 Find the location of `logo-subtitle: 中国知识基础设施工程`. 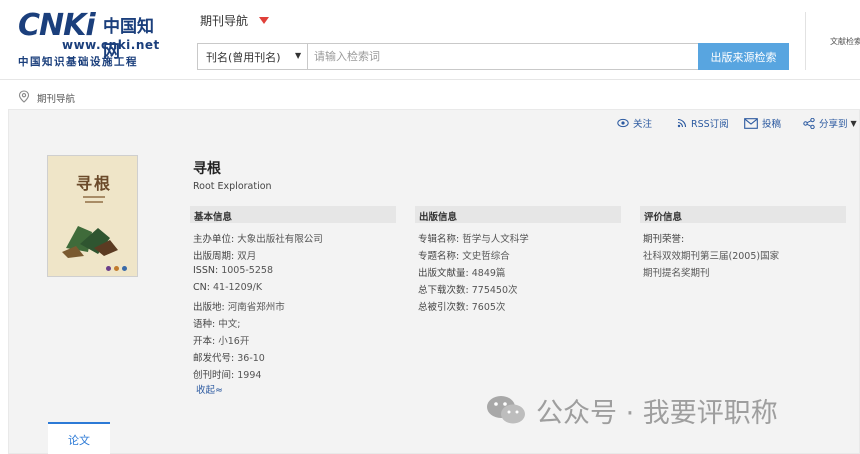

logo-subtitle: 中国知识基础设施工程 is located at coordinates (78, 62).